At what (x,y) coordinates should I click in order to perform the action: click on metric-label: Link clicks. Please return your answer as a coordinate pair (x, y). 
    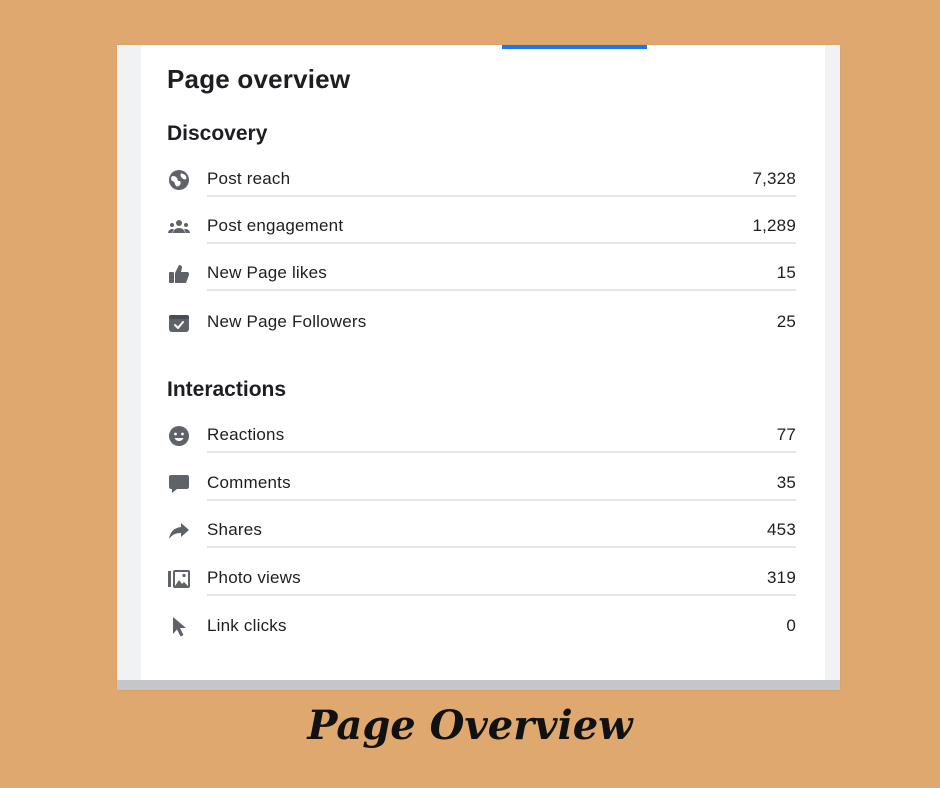
    Looking at the image, I should click on (247, 625).